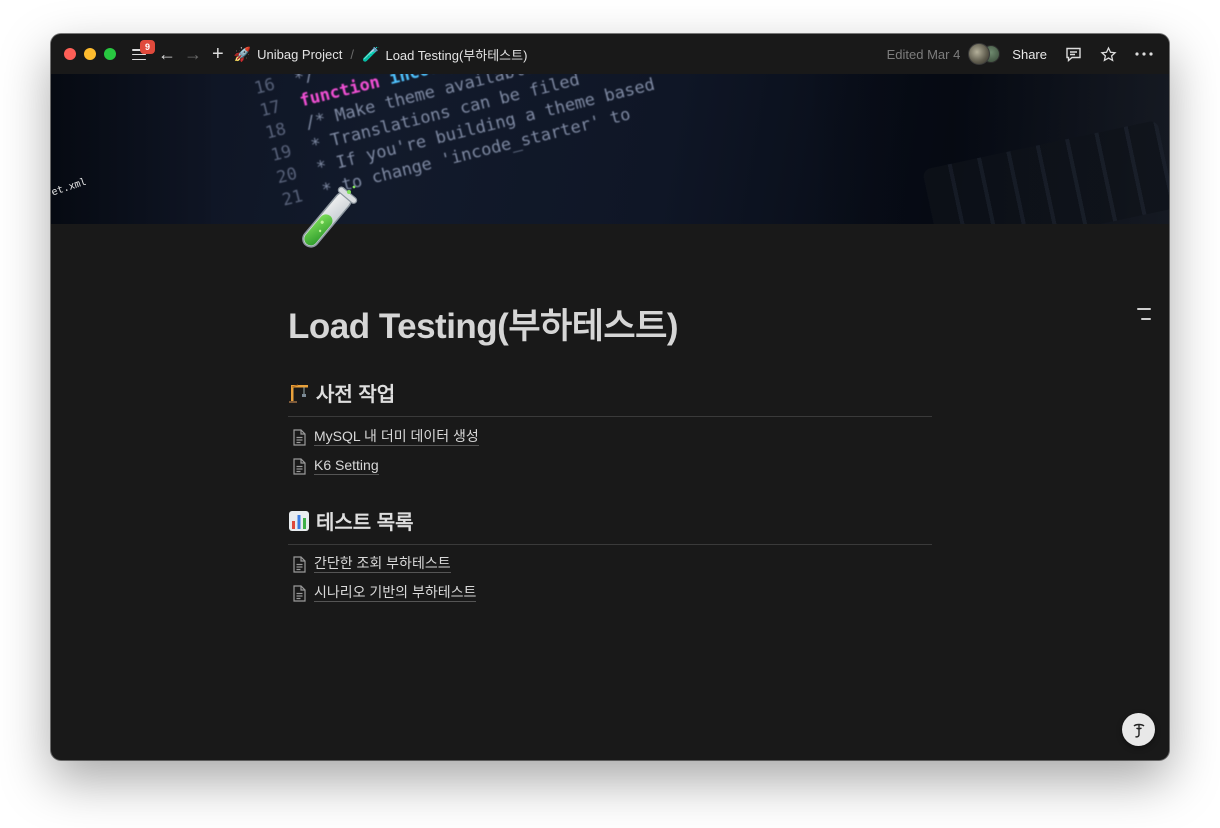 This screenshot has width=1220, height=828. I want to click on back-arrow-icon: ←, so click(167, 54).